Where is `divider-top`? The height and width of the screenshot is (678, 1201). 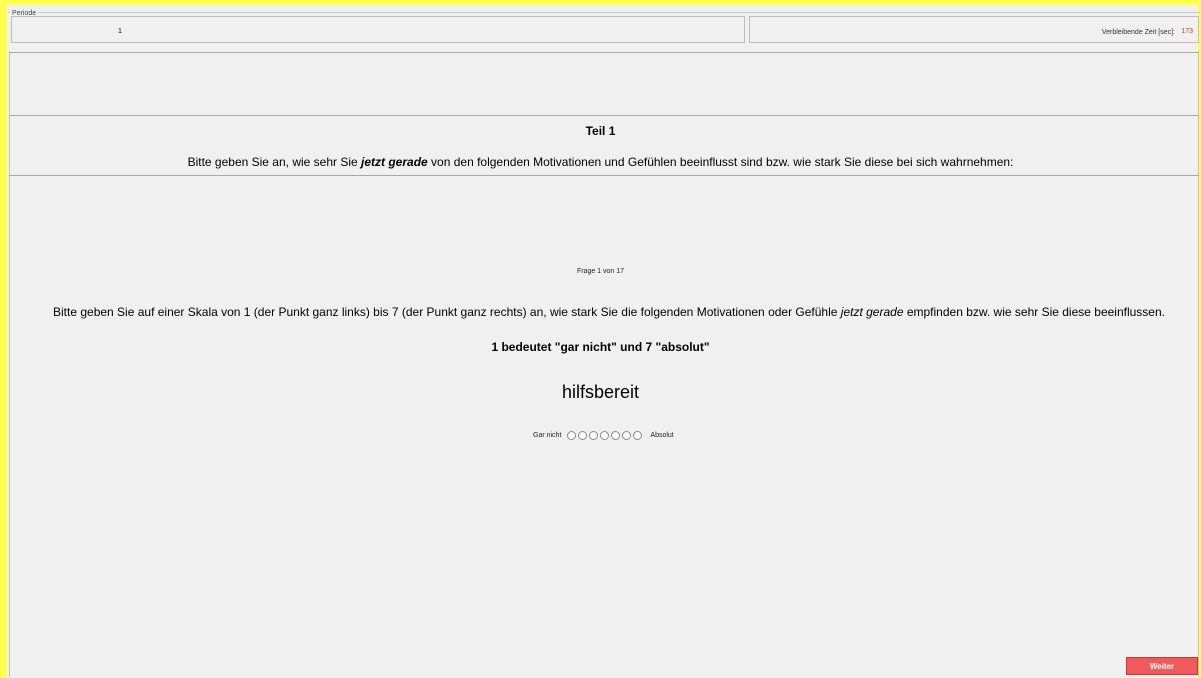
divider-top is located at coordinates (604, 52).